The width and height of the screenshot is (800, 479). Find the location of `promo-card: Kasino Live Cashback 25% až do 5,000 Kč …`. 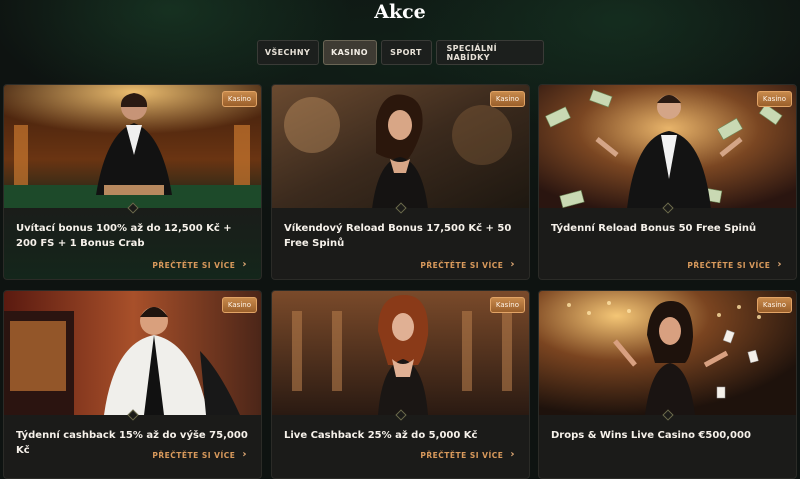

promo-card: Kasino Live Cashback 25% až do 5,000 Kč … is located at coordinates (400, 384).